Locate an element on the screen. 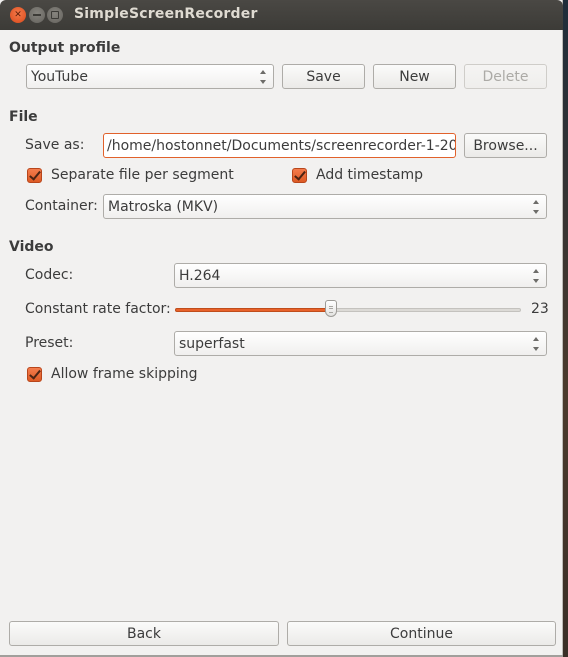  close-icon: ✕ is located at coordinates (18, 15).